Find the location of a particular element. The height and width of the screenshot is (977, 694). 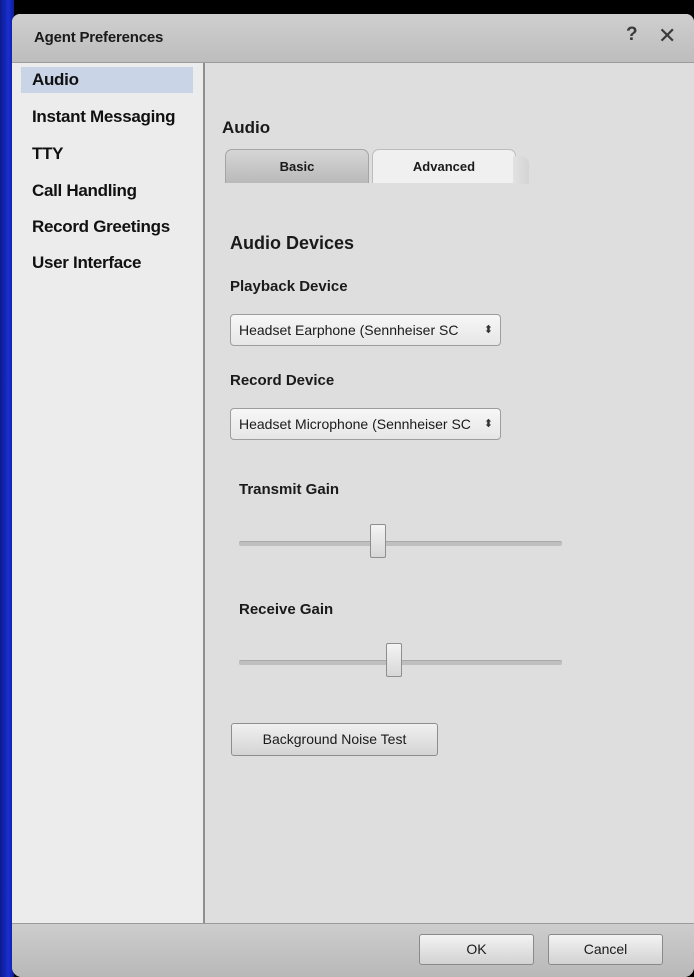

section-title: Audio is located at coordinates (246, 127).